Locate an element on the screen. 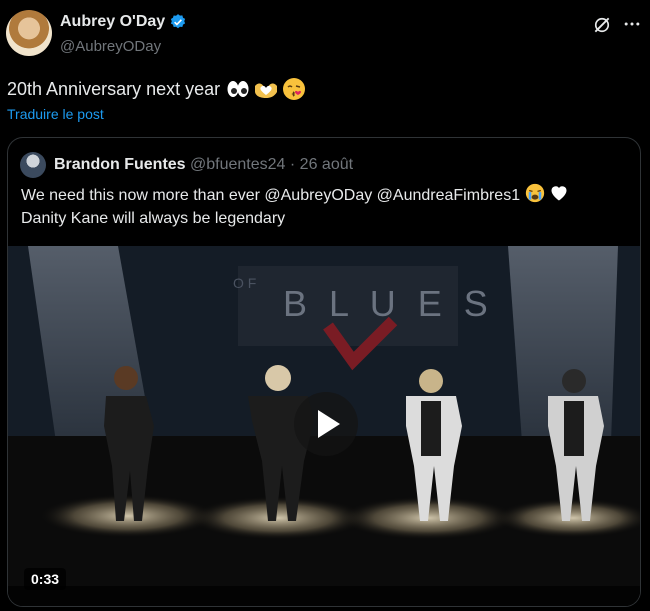 This screenshot has height=611, width=650. video-duration: 0:33 is located at coordinates (45, 579).